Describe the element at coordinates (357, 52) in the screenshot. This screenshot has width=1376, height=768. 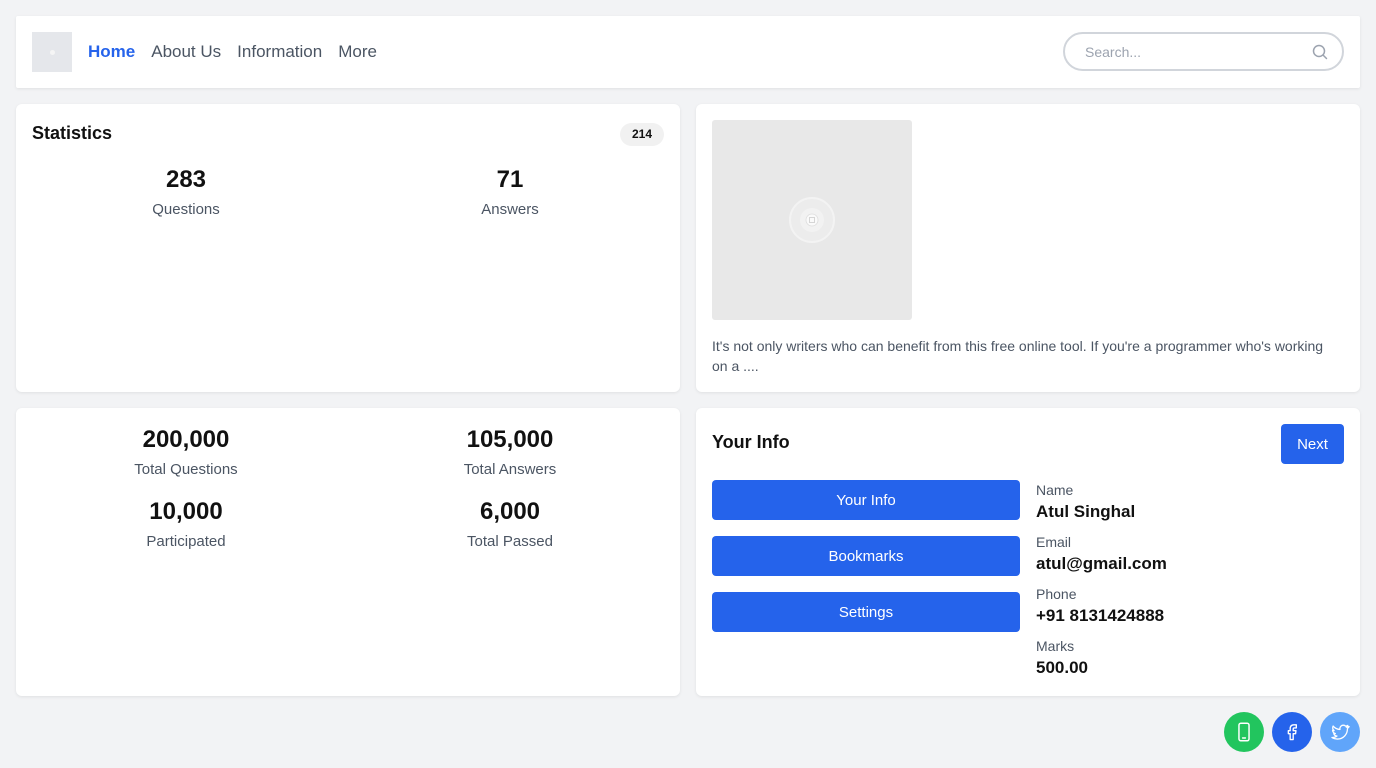
I see `nav-link-more: More` at that location.